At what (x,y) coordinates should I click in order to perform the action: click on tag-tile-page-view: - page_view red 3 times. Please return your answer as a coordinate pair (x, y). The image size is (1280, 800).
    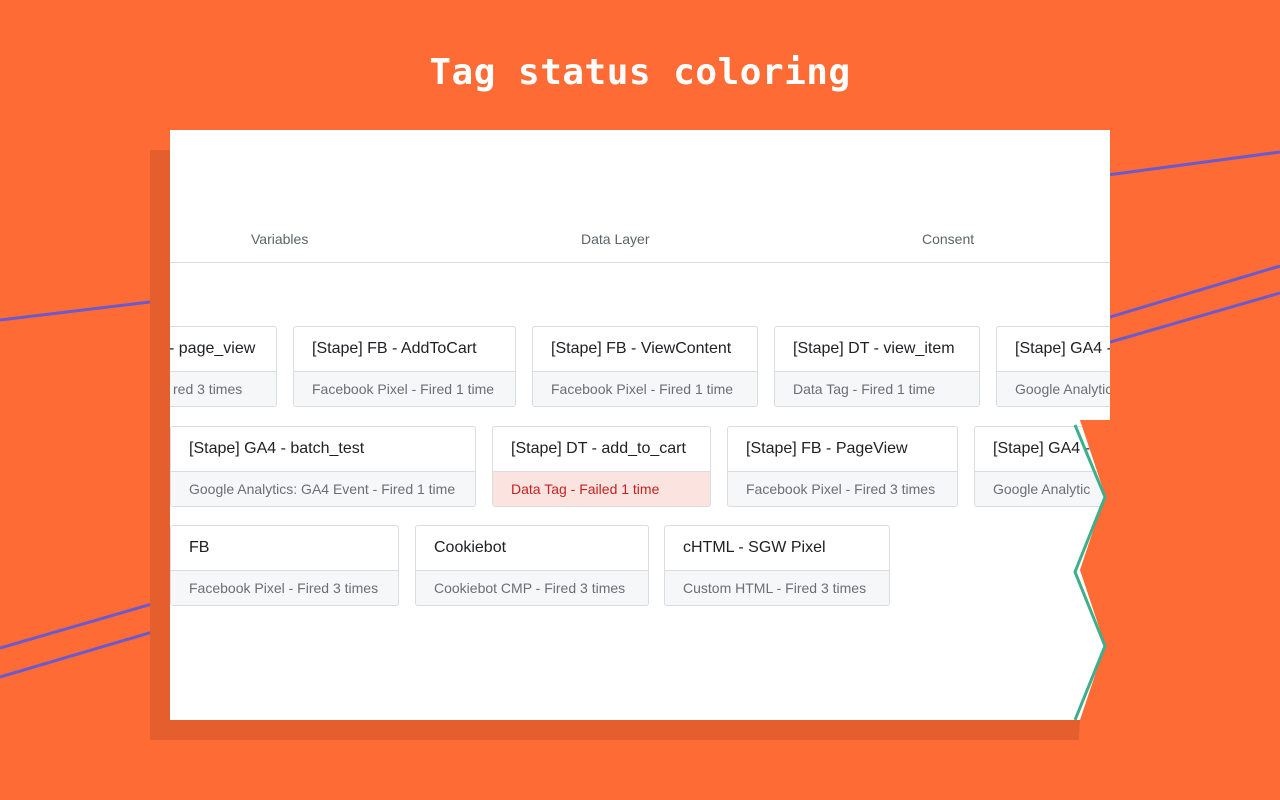
    Looking at the image, I should click on (223, 366).